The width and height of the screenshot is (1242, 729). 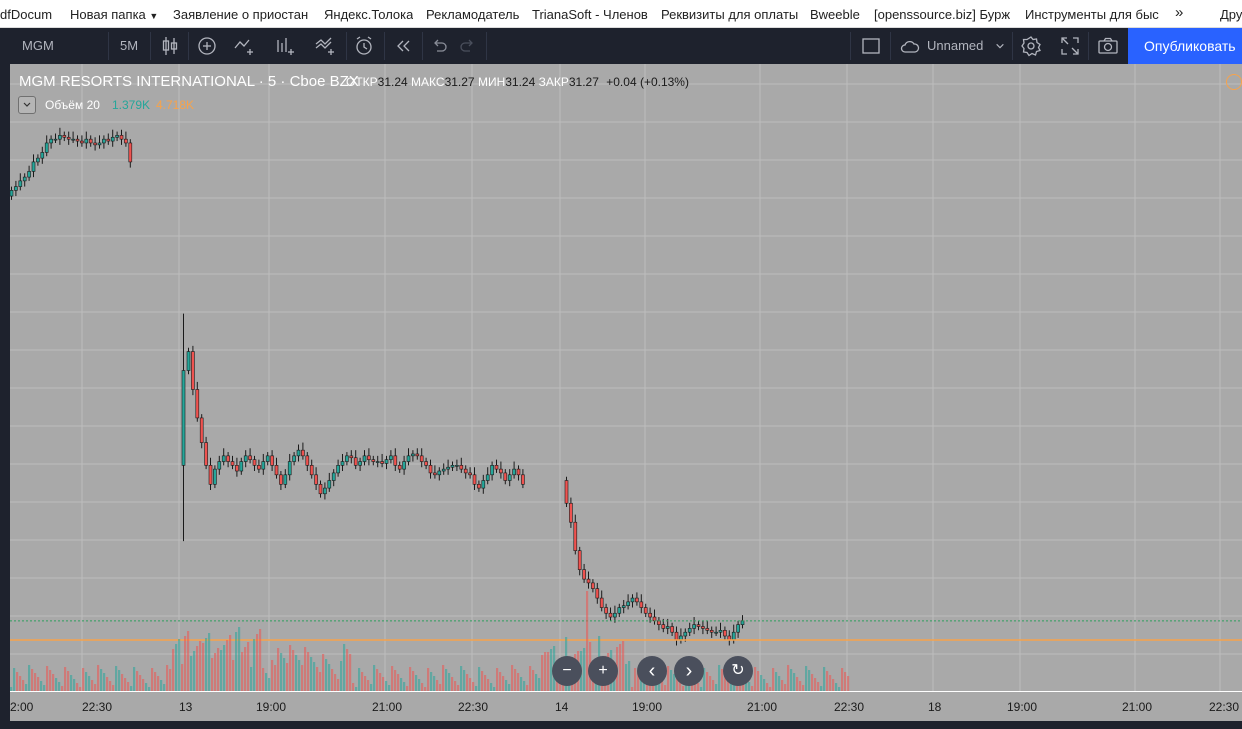 What do you see at coordinates (285, 46) in the screenshot?
I see `indicators-icon` at bounding box center [285, 46].